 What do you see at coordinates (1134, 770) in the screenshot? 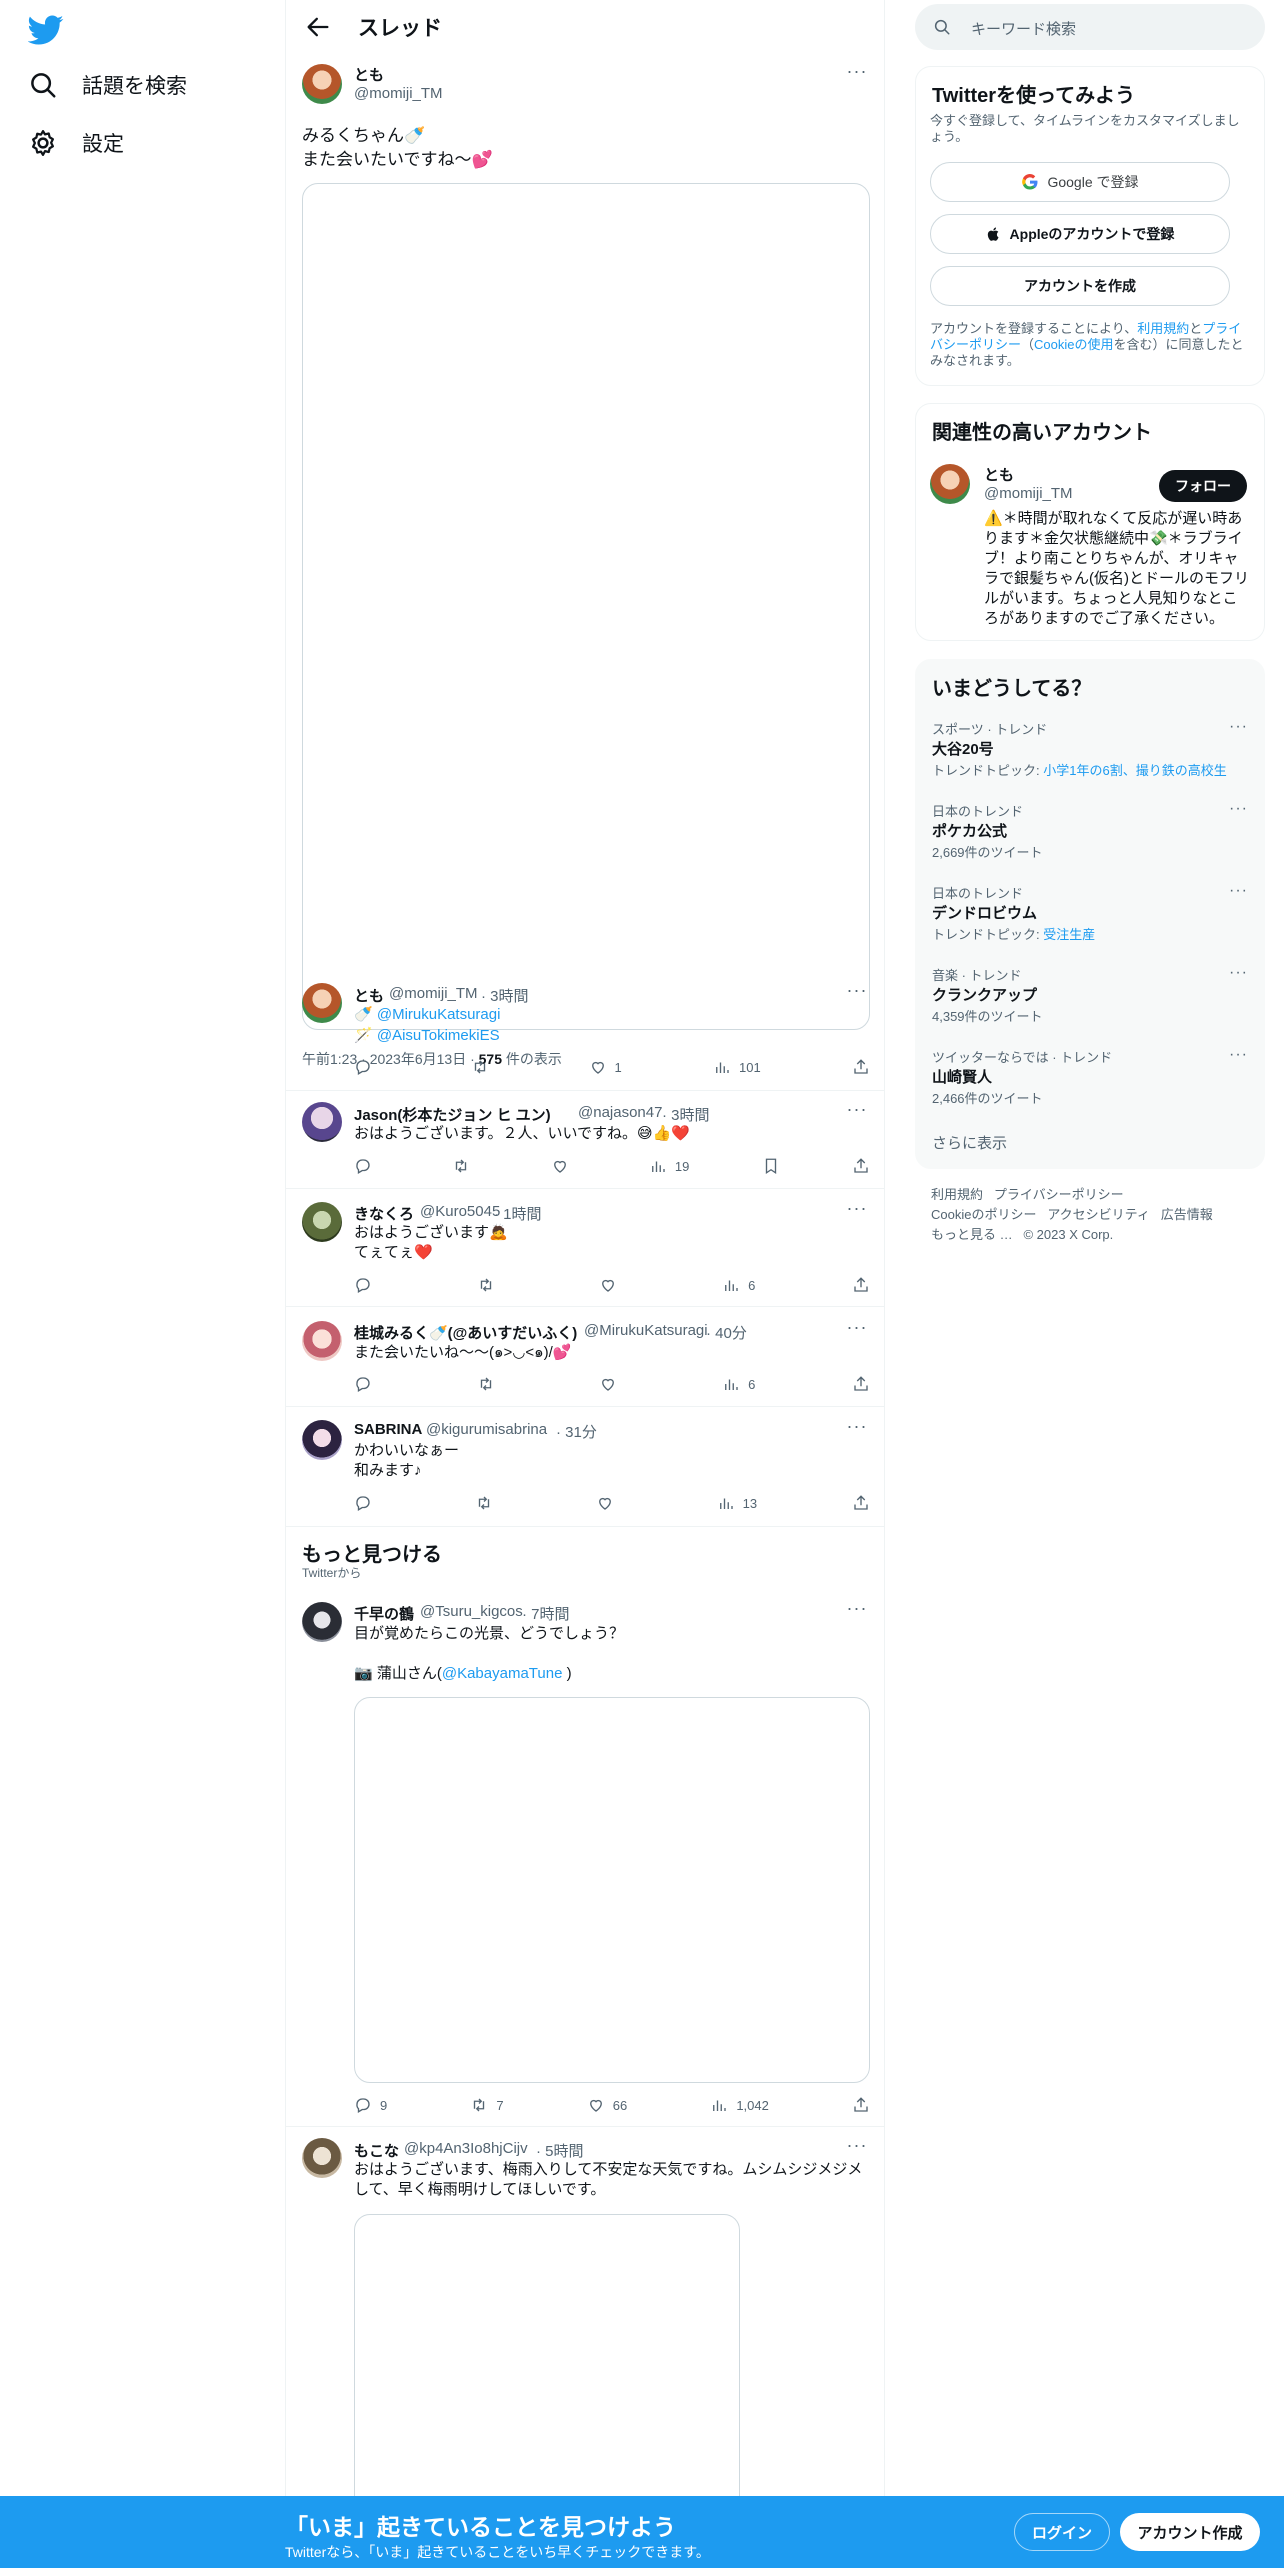
I see `trend-topic-link: 小学1年の6割、撮り鉄の高校生` at bounding box center [1134, 770].